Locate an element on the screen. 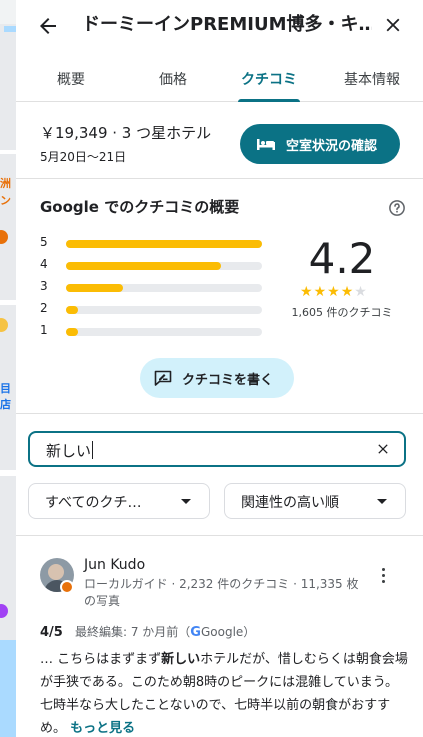 The image size is (423, 737). local-guide-badge-icon is located at coordinates (67, 587).